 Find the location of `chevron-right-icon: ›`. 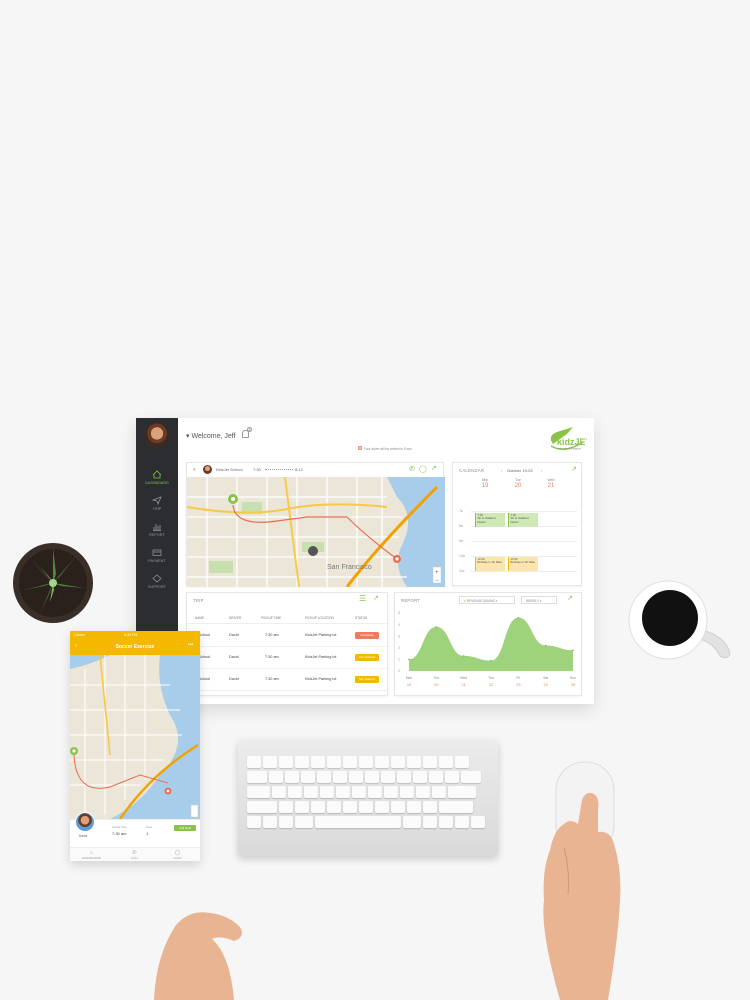

chevron-right-icon: › is located at coordinates (541, 470).